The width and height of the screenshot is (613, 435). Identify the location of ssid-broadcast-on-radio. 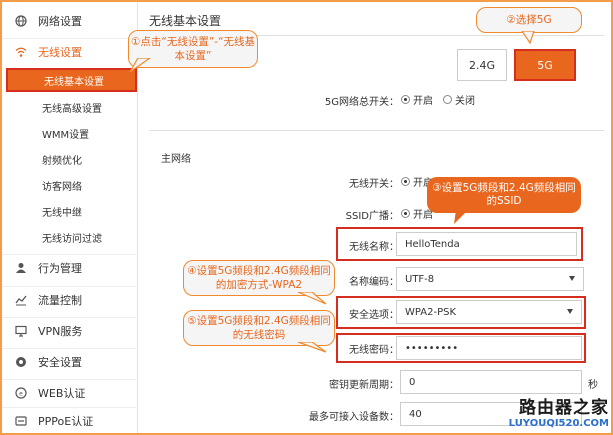
(405, 213).